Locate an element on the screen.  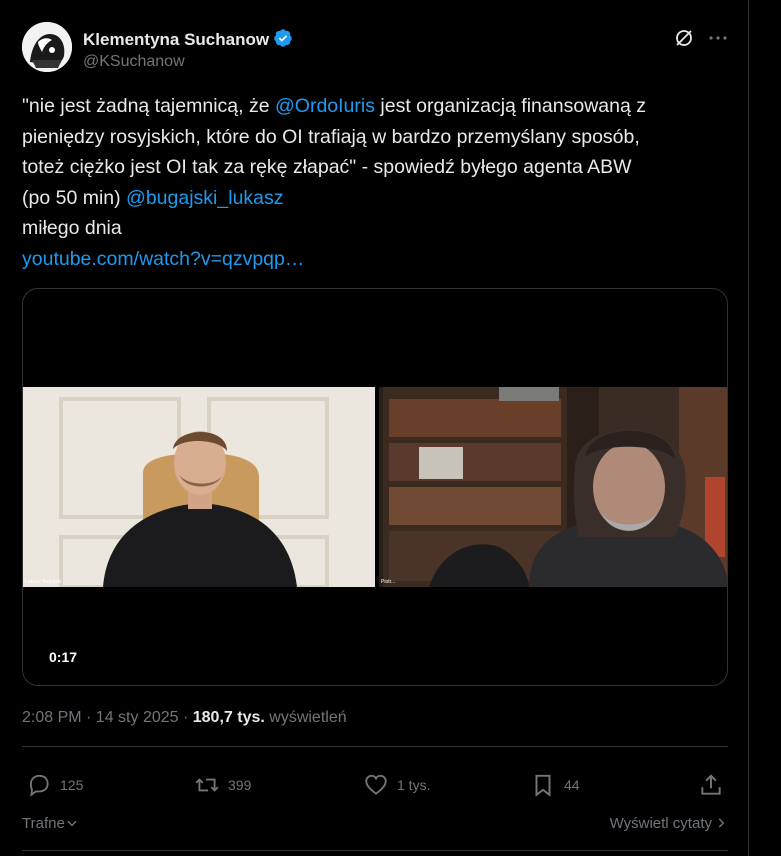
views-count: 180,7 tys. is located at coordinates (228, 717).